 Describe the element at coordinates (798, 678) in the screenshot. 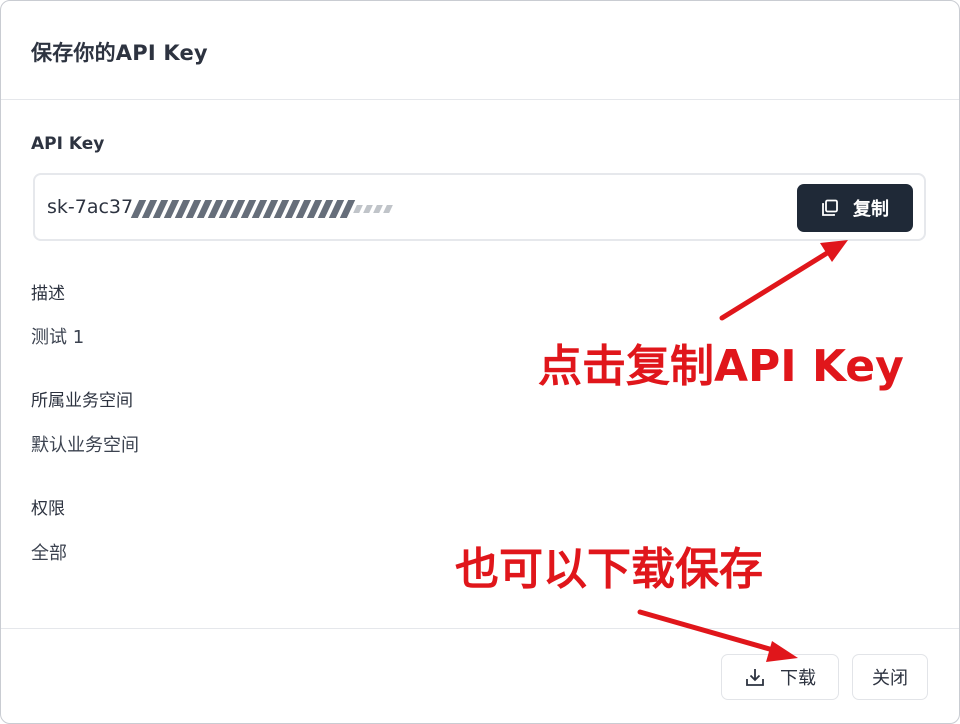

I see `download-button-label: 下载` at that location.